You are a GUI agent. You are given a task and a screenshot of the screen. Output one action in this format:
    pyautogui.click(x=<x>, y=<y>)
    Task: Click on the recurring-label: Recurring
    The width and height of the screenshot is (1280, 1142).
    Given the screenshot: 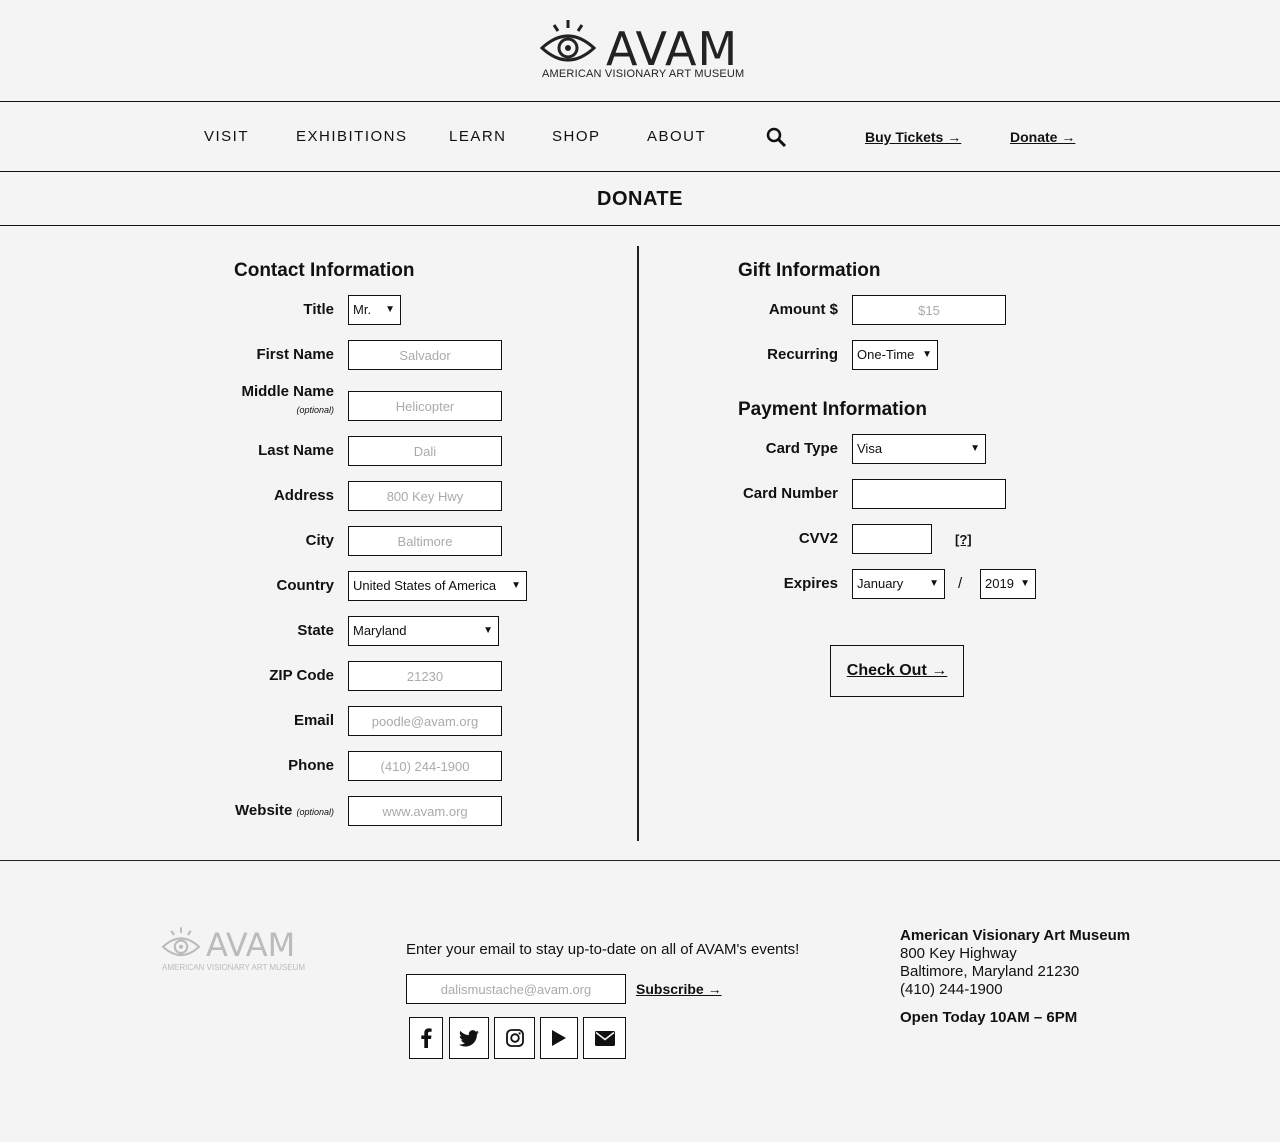 What is the action you would take?
    pyautogui.click(x=802, y=354)
    